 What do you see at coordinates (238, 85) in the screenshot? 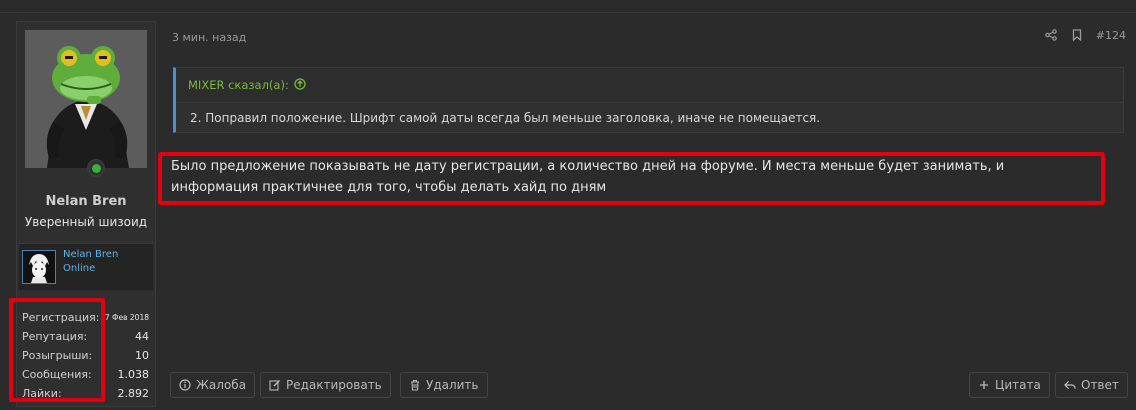
I see `quote-author: MIXER сказал(а):` at bounding box center [238, 85].